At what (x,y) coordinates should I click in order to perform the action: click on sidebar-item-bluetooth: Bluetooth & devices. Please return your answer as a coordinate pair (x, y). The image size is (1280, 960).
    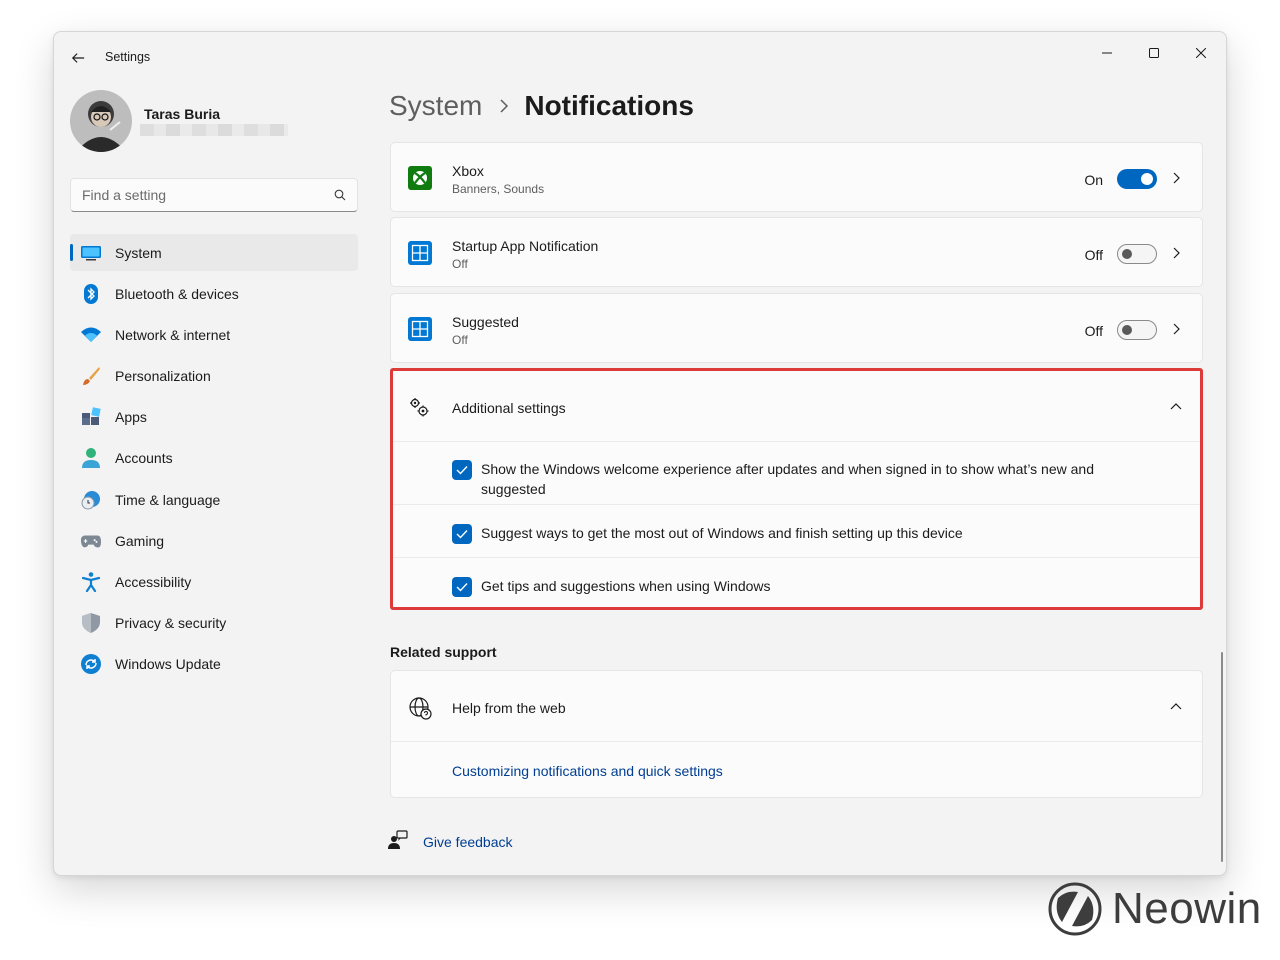
    Looking at the image, I should click on (214, 293).